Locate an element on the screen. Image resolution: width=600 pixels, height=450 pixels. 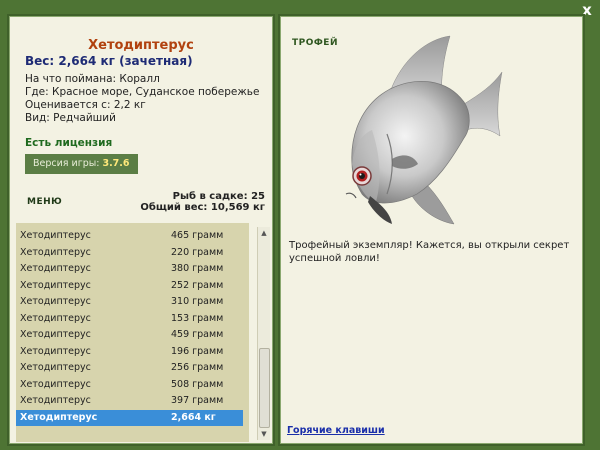
list-item-weight: 220 грамм is located at coordinates (197, 252).